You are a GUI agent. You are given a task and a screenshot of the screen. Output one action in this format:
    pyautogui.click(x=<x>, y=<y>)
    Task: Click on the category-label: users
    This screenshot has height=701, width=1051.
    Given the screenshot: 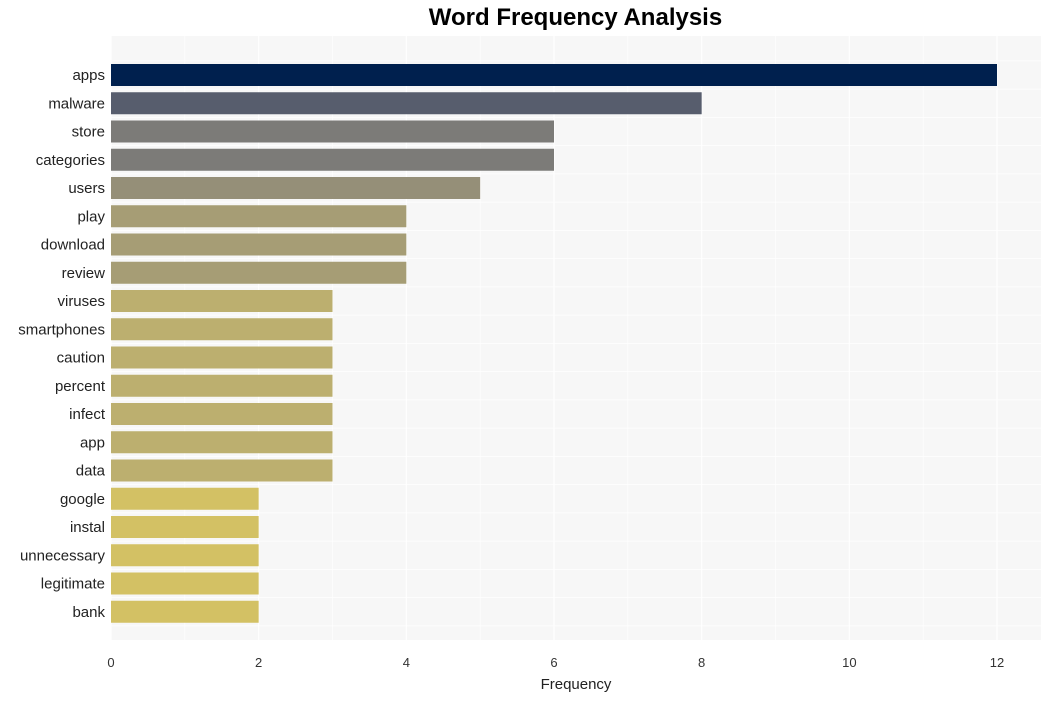 What is the action you would take?
    pyautogui.click(x=86, y=188)
    